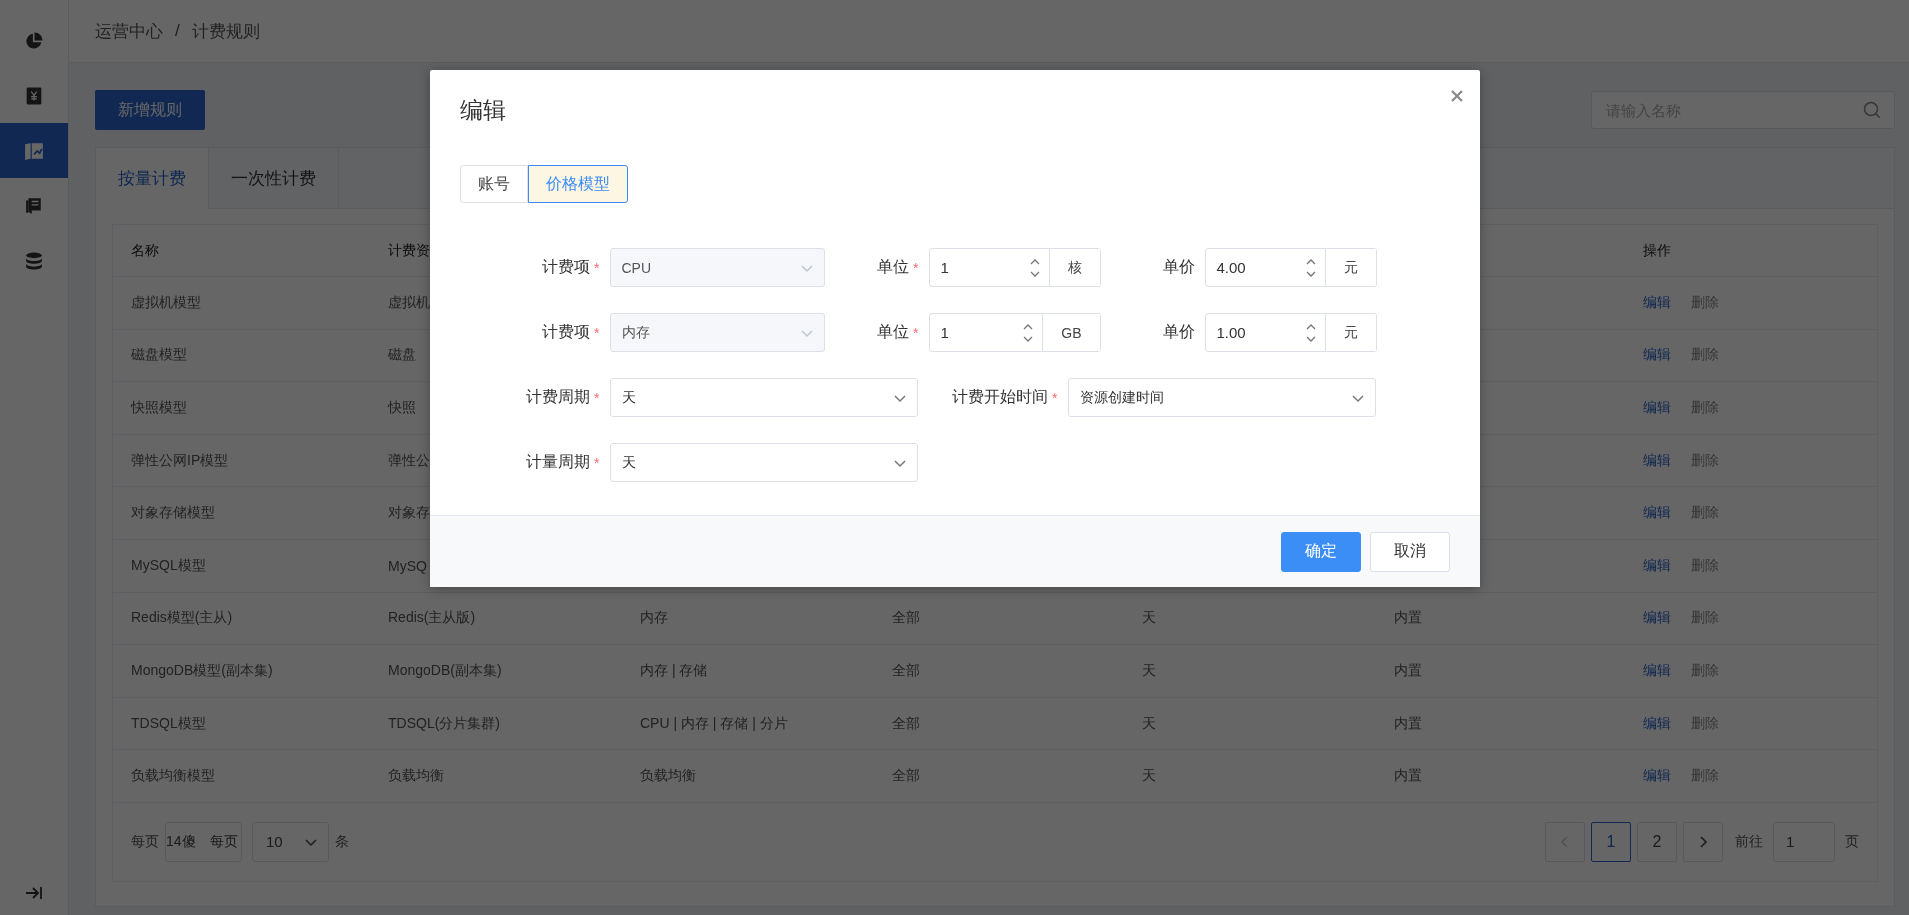 The width and height of the screenshot is (1909, 915). I want to click on chart-book-icon, so click(34, 150).